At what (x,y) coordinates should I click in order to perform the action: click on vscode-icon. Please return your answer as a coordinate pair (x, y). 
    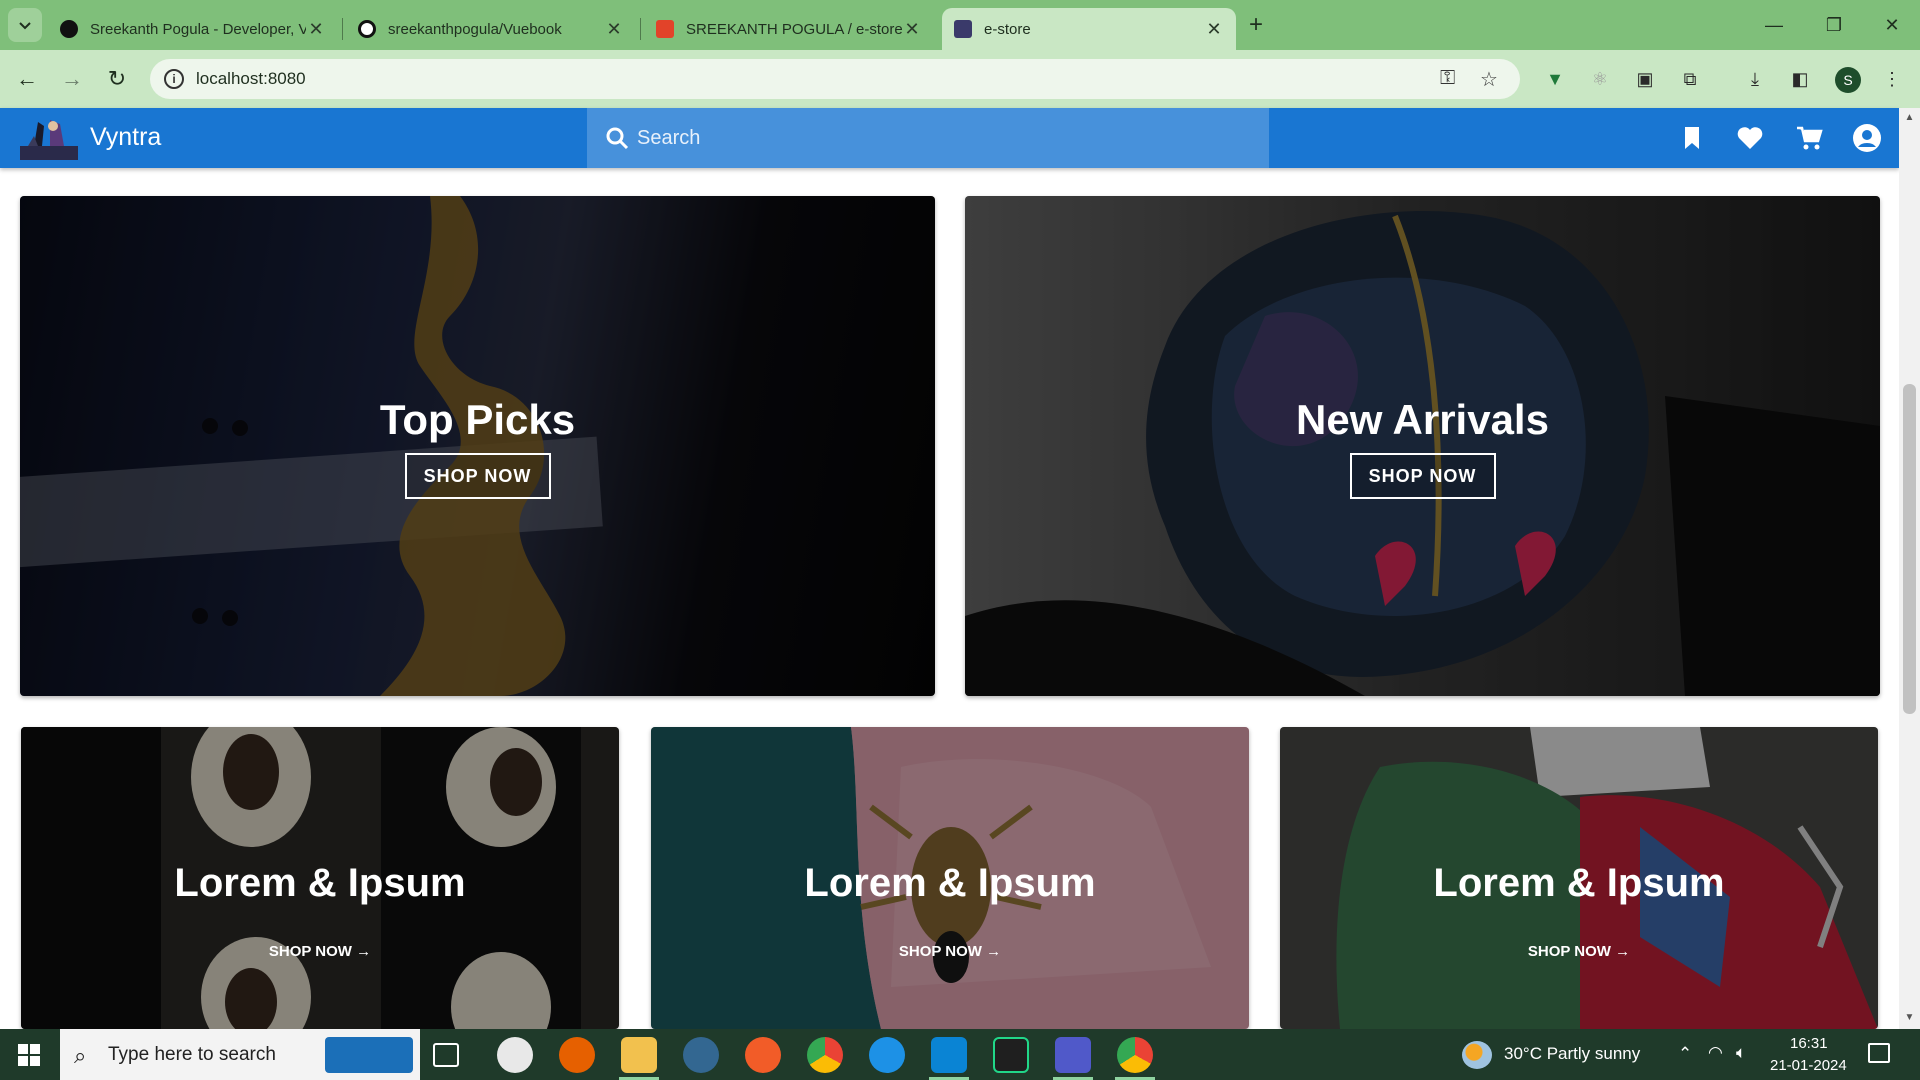
    Looking at the image, I should click on (949, 1055).